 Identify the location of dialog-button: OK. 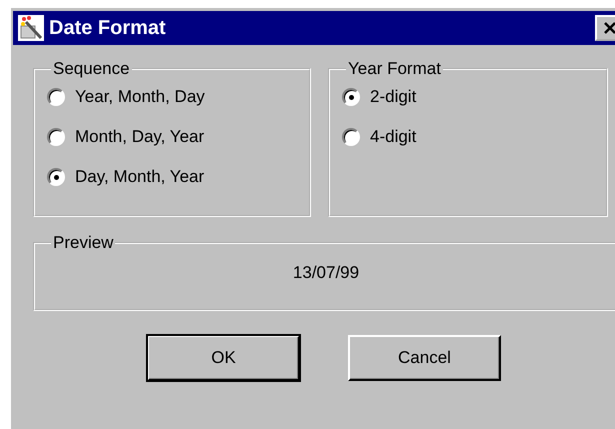
(223, 358).